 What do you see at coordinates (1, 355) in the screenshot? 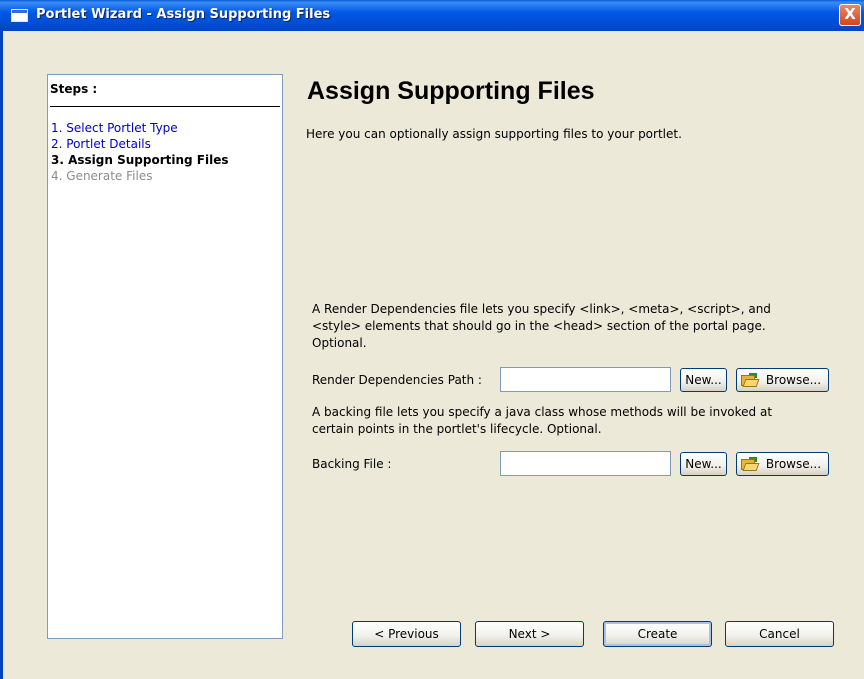
I see `window-frame-left` at bounding box center [1, 355].